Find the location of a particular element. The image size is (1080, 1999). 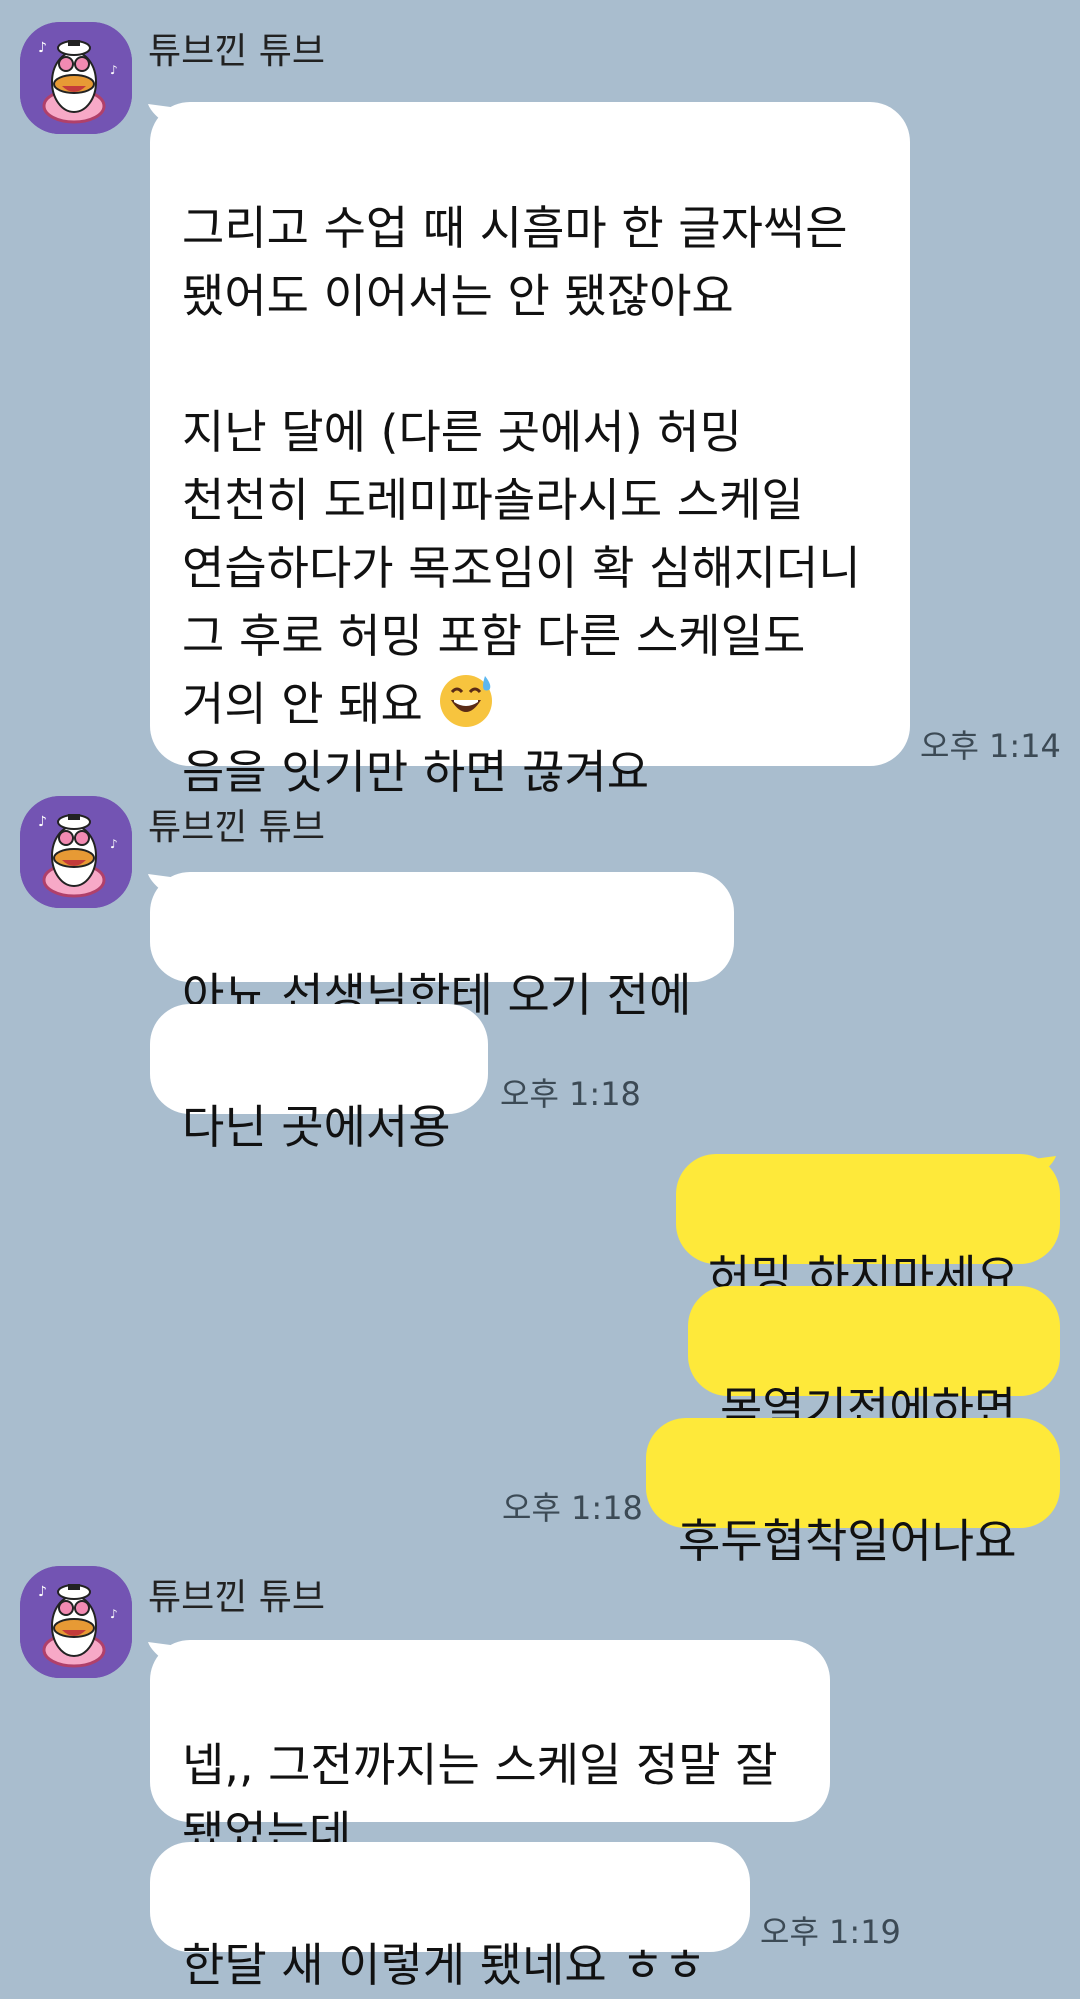

message-bubble: 한달 새 이렇게 됐네요 ㅎㅎ is located at coordinates (450, 1917).